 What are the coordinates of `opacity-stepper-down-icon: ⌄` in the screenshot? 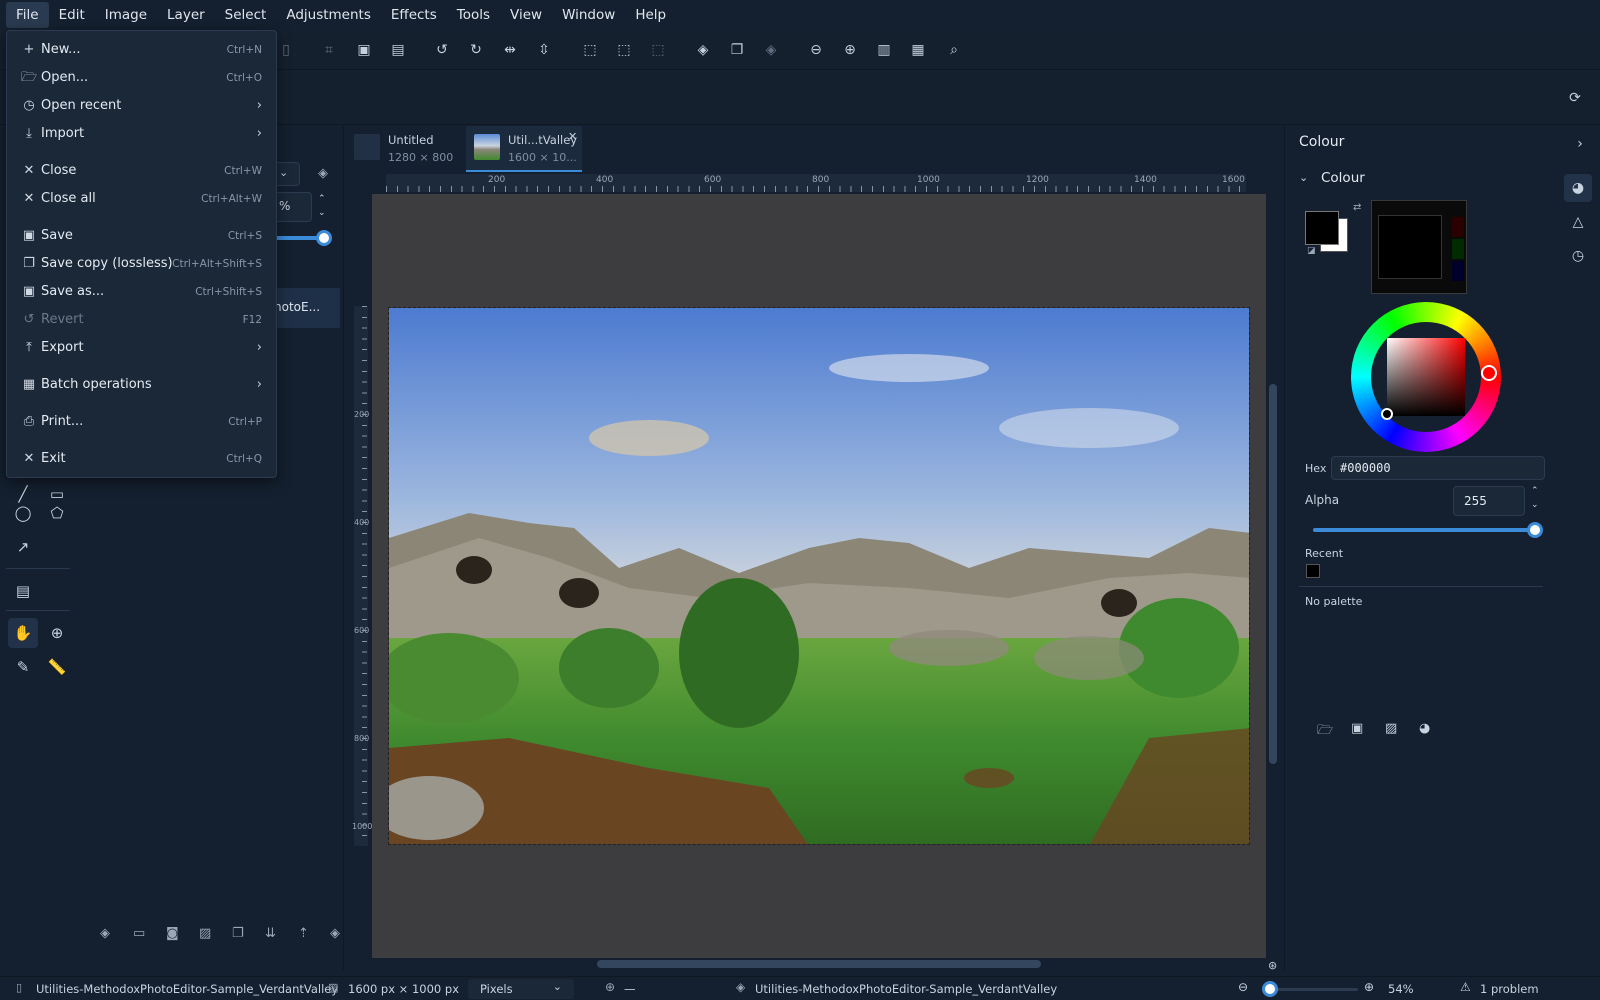 It's located at (322, 213).